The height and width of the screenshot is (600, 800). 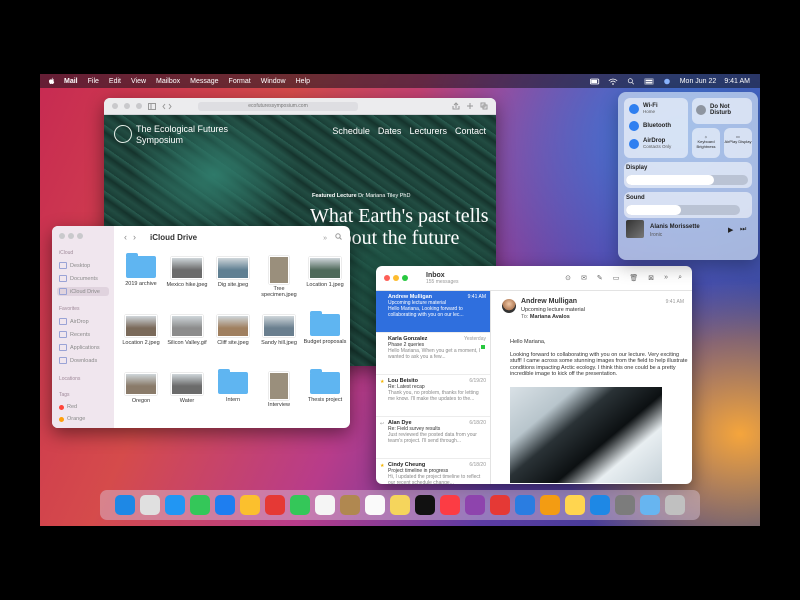 What do you see at coordinates (648, 81) in the screenshot?
I see `control-center-icon` at bounding box center [648, 81].